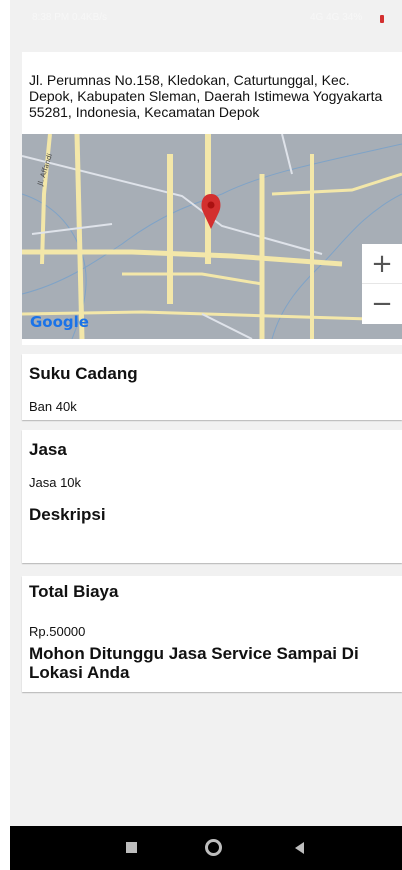 This screenshot has height=870, width=402. Describe the element at coordinates (70, 17) in the screenshot. I see `status-time: 8:38 PM 0.4KB/s` at that location.